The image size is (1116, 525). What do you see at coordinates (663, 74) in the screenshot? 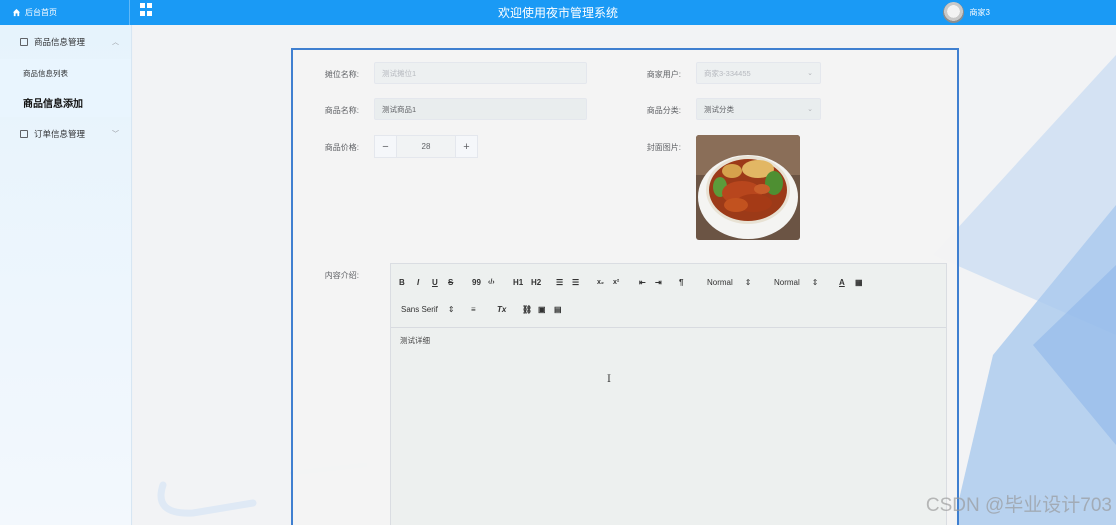
I see `merchant-user-label: 商家用户:` at bounding box center [663, 74].